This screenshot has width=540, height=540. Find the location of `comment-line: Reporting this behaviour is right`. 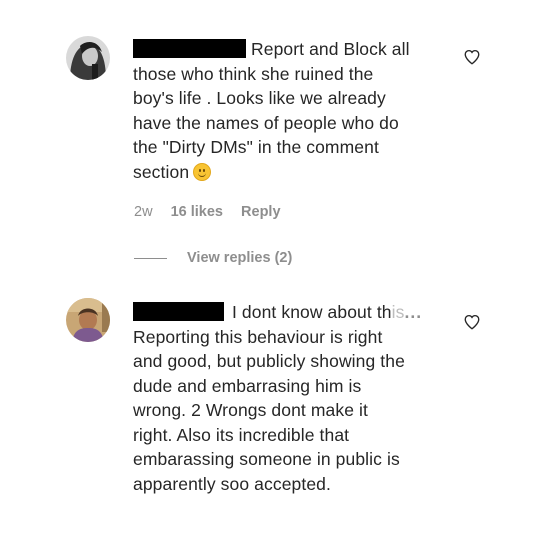

comment-line: Reporting this behaviour is right is located at coordinates (258, 336).